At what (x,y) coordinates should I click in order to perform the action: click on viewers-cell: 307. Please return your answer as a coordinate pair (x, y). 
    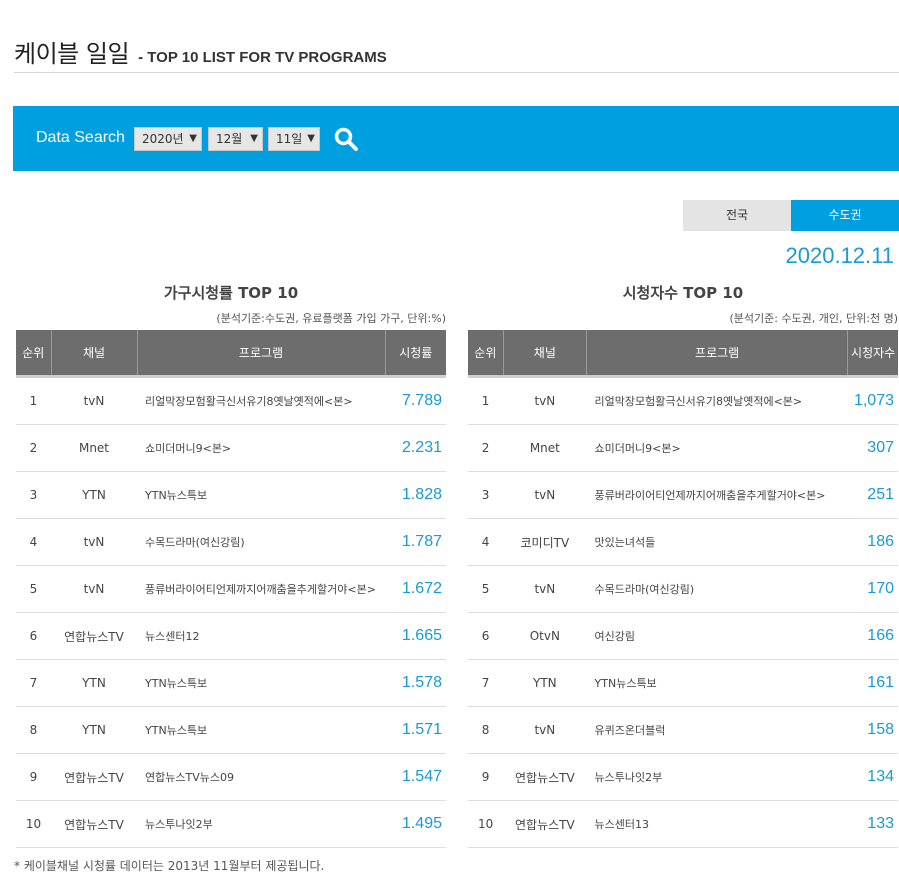
    Looking at the image, I should click on (872, 448).